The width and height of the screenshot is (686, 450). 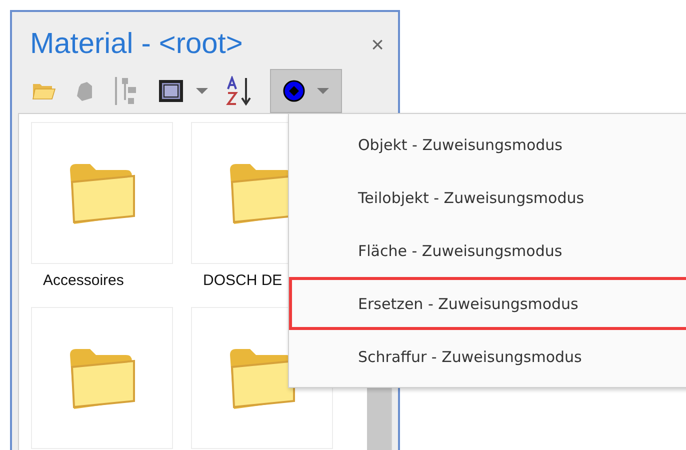 What do you see at coordinates (487, 303) in the screenshot?
I see `menu-item: Ersetzen - Zuweisungsmodus` at bounding box center [487, 303].